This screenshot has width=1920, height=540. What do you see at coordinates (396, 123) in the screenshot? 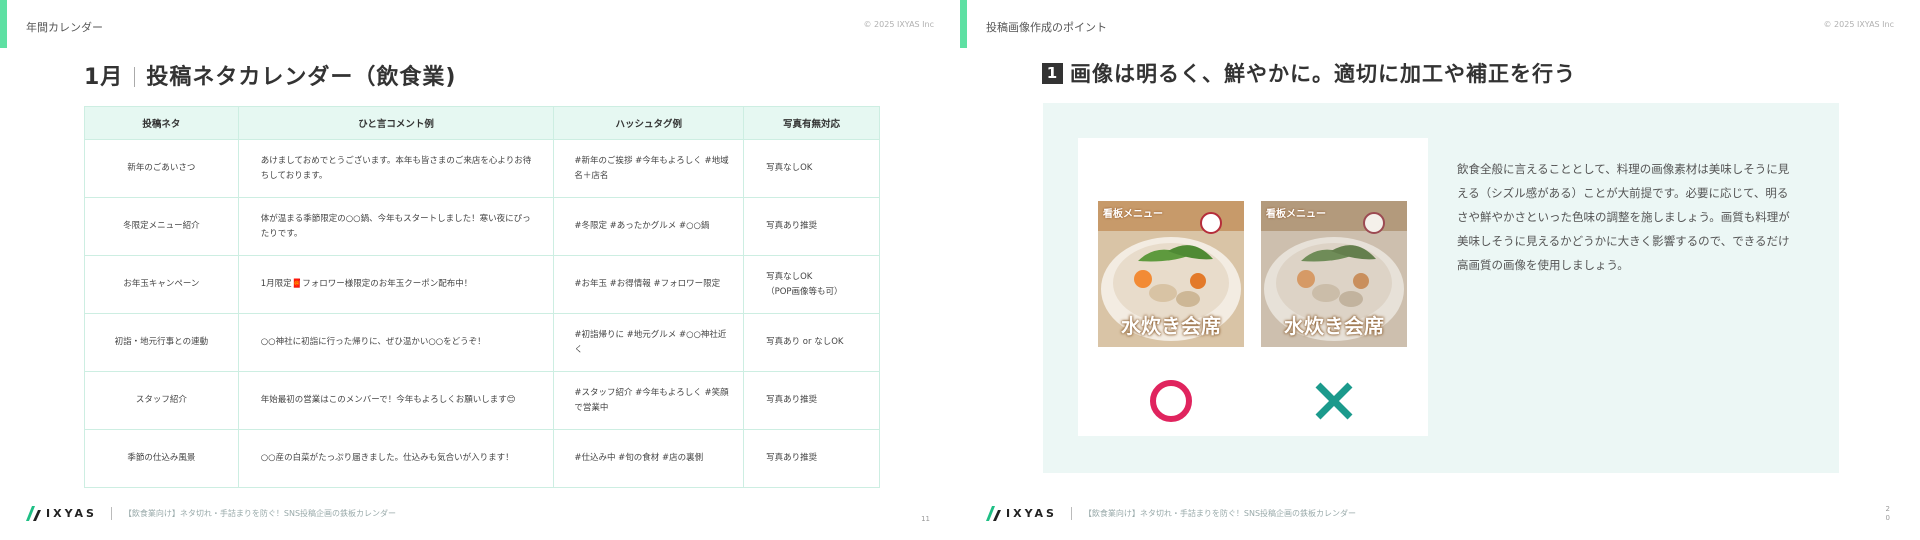
I see `column-header: ひと言コメント例` at bounding box center [396, 123].